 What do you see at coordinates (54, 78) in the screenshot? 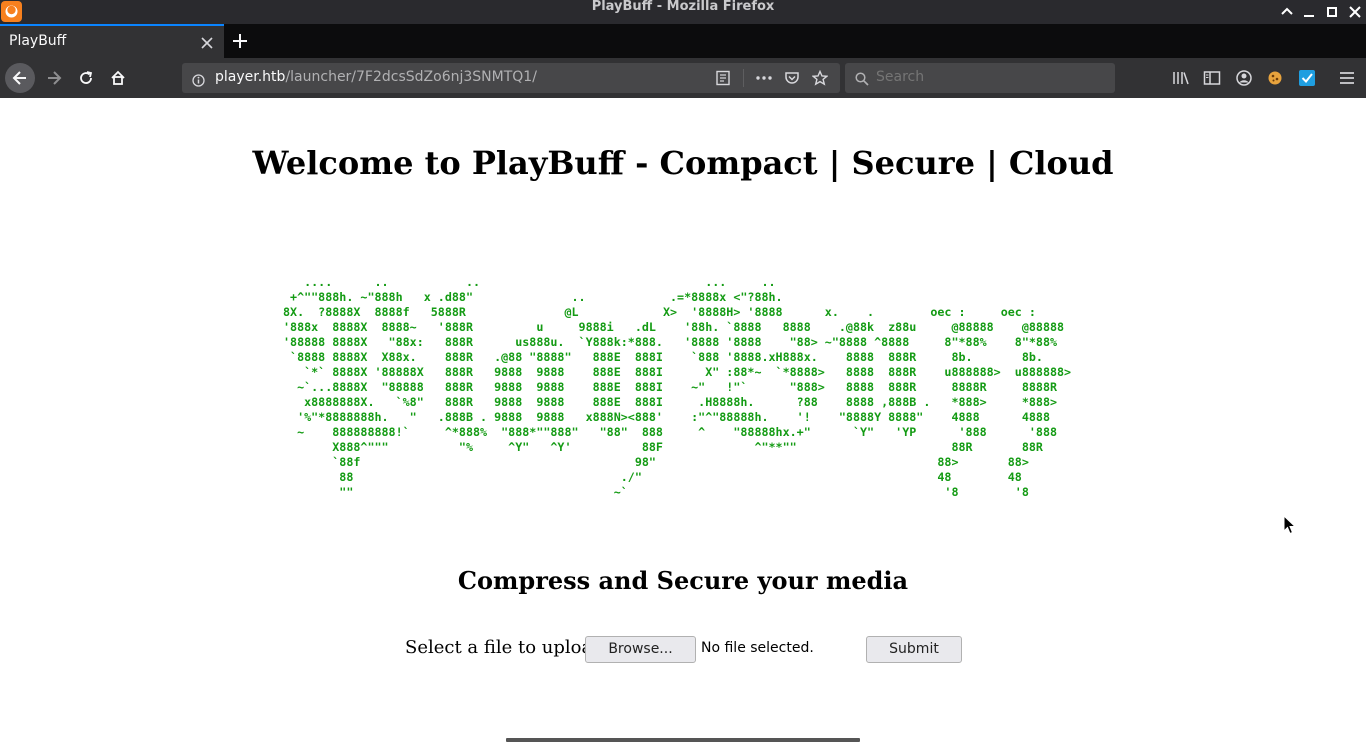
I see `forward-icon` at bounding box center [54, 78].